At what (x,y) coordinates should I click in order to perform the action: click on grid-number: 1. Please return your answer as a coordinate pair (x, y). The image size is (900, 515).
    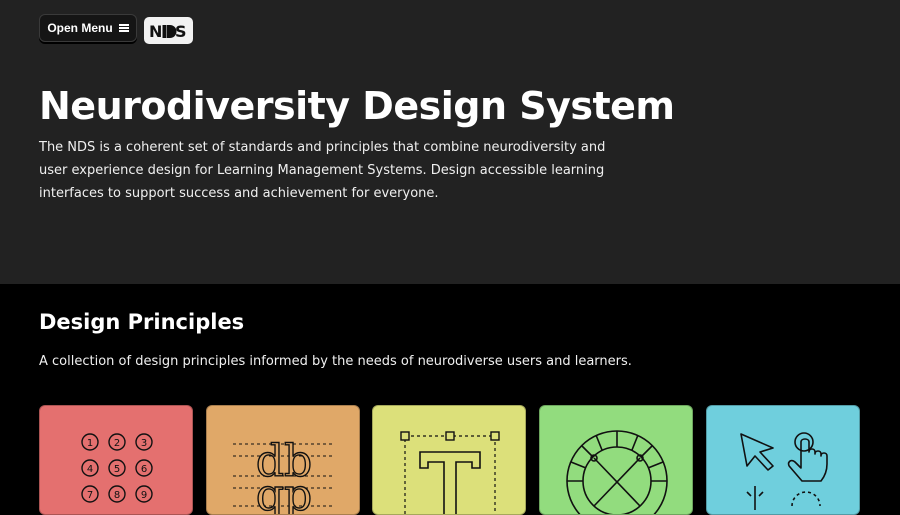
    Looking at the image, I should click on (90, 443).